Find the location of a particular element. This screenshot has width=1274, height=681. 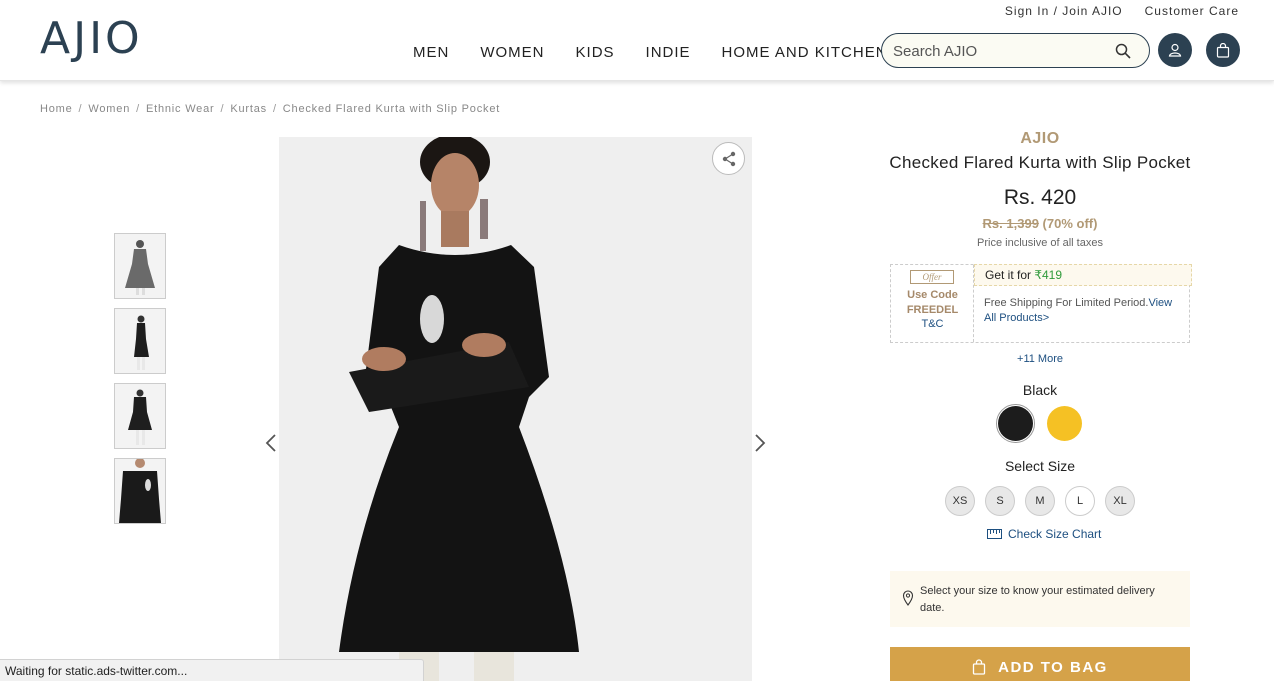

top-links: Sign In / Join AJIO Customer Care is located at coordinates (1122, 11).